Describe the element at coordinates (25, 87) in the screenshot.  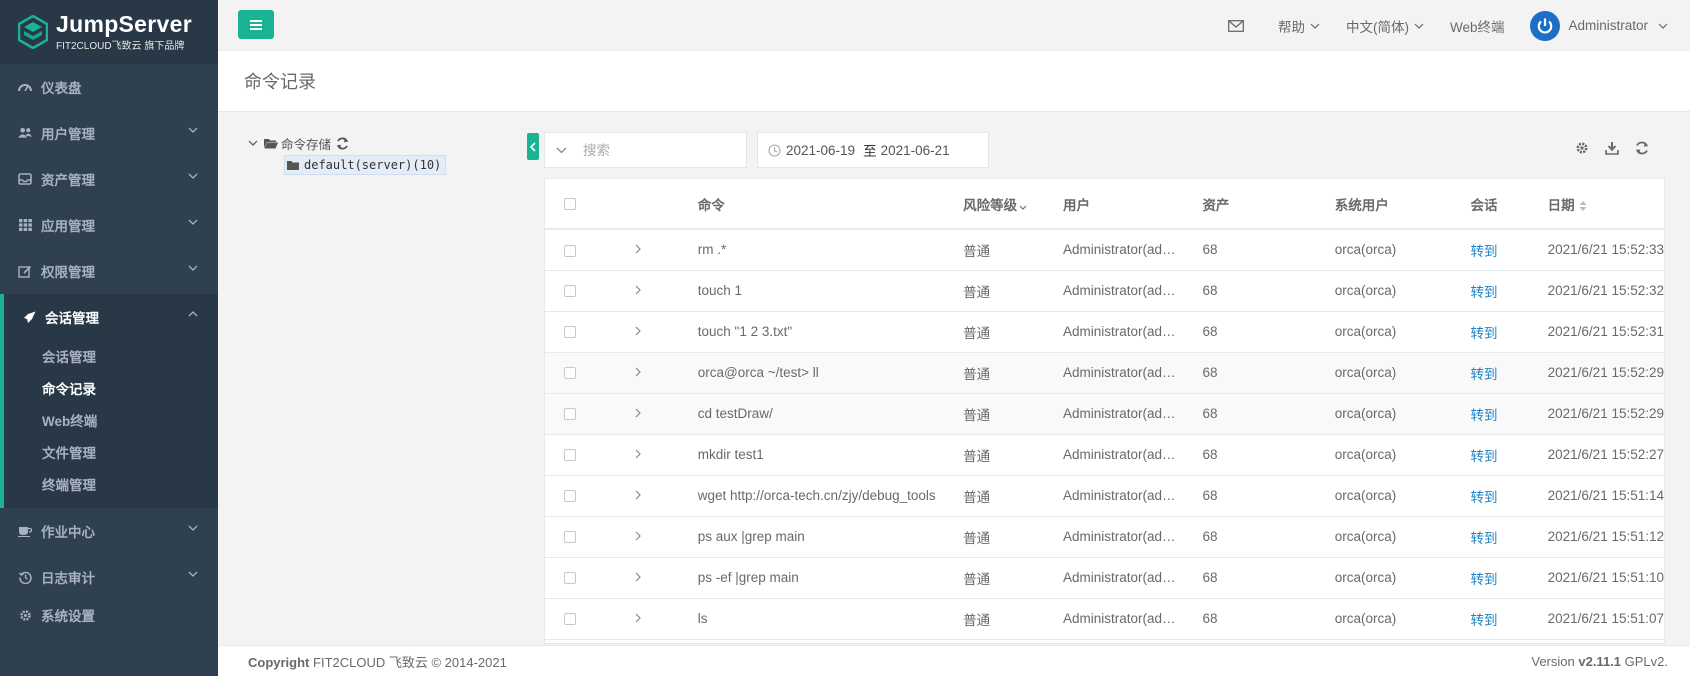
I see `dashboard-icon` at that location.